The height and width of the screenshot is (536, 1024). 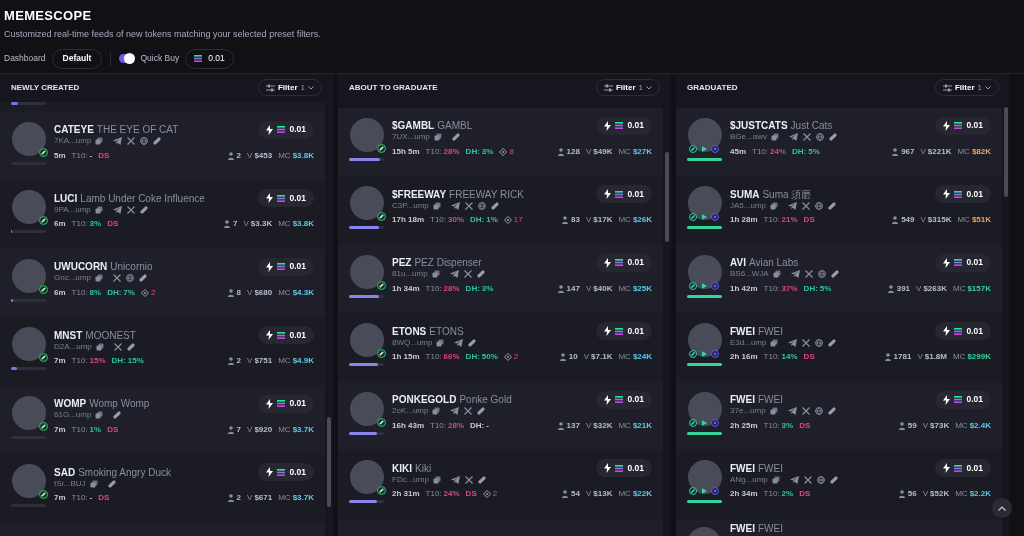 What do you see at coordinates (748, 137) in the screenshot?
I see `token-address: BGe...awv` at bounding box center [748, 137].